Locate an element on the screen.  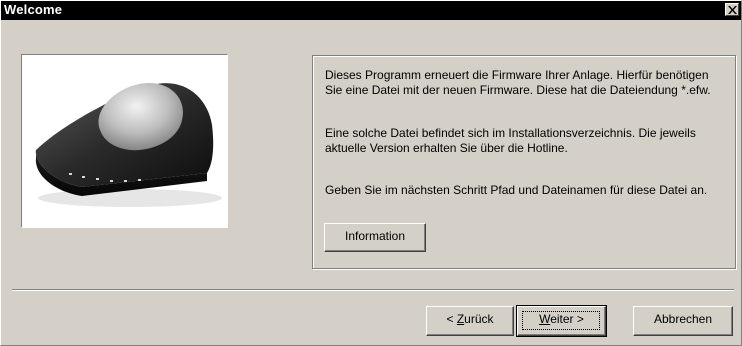
next-button: Weiter > is located at coordinates (561, 321).